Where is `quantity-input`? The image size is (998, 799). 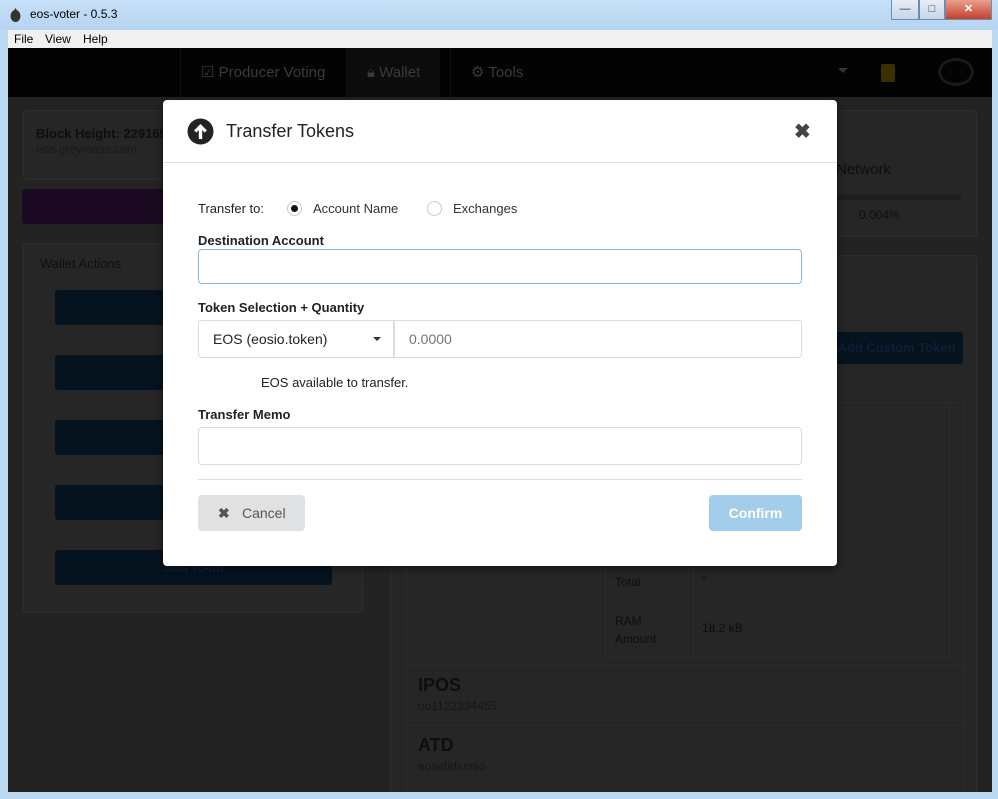
quantity-input is located at coordinates (598, 339).